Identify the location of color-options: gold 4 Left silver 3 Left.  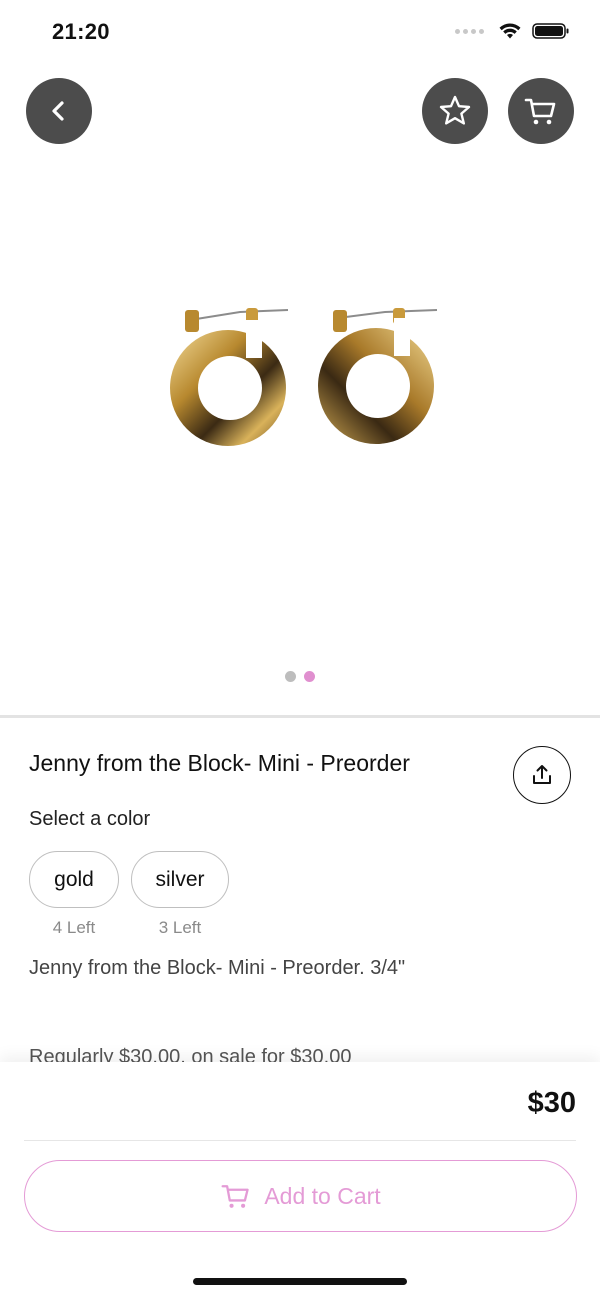
(129, 894).